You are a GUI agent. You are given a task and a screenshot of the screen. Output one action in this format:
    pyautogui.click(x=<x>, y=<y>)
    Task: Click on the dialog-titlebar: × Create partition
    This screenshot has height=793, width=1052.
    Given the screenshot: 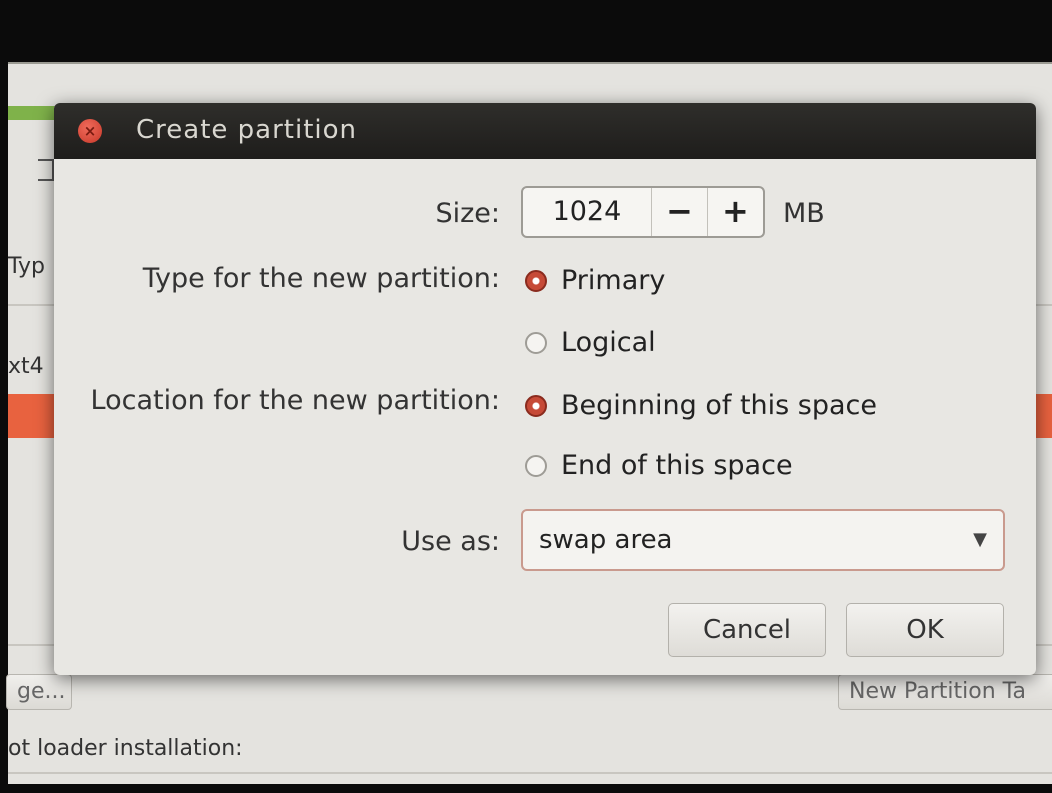 What is the action you would take?
    pyautogui.click(x=545, y=131)
    